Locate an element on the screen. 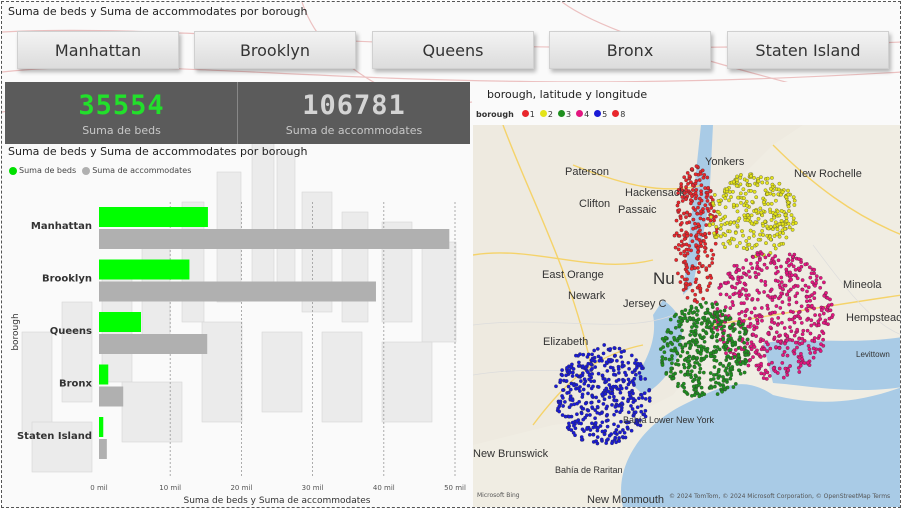  legend-item-beds: Suma de beds is located at coordinates (42, 170).